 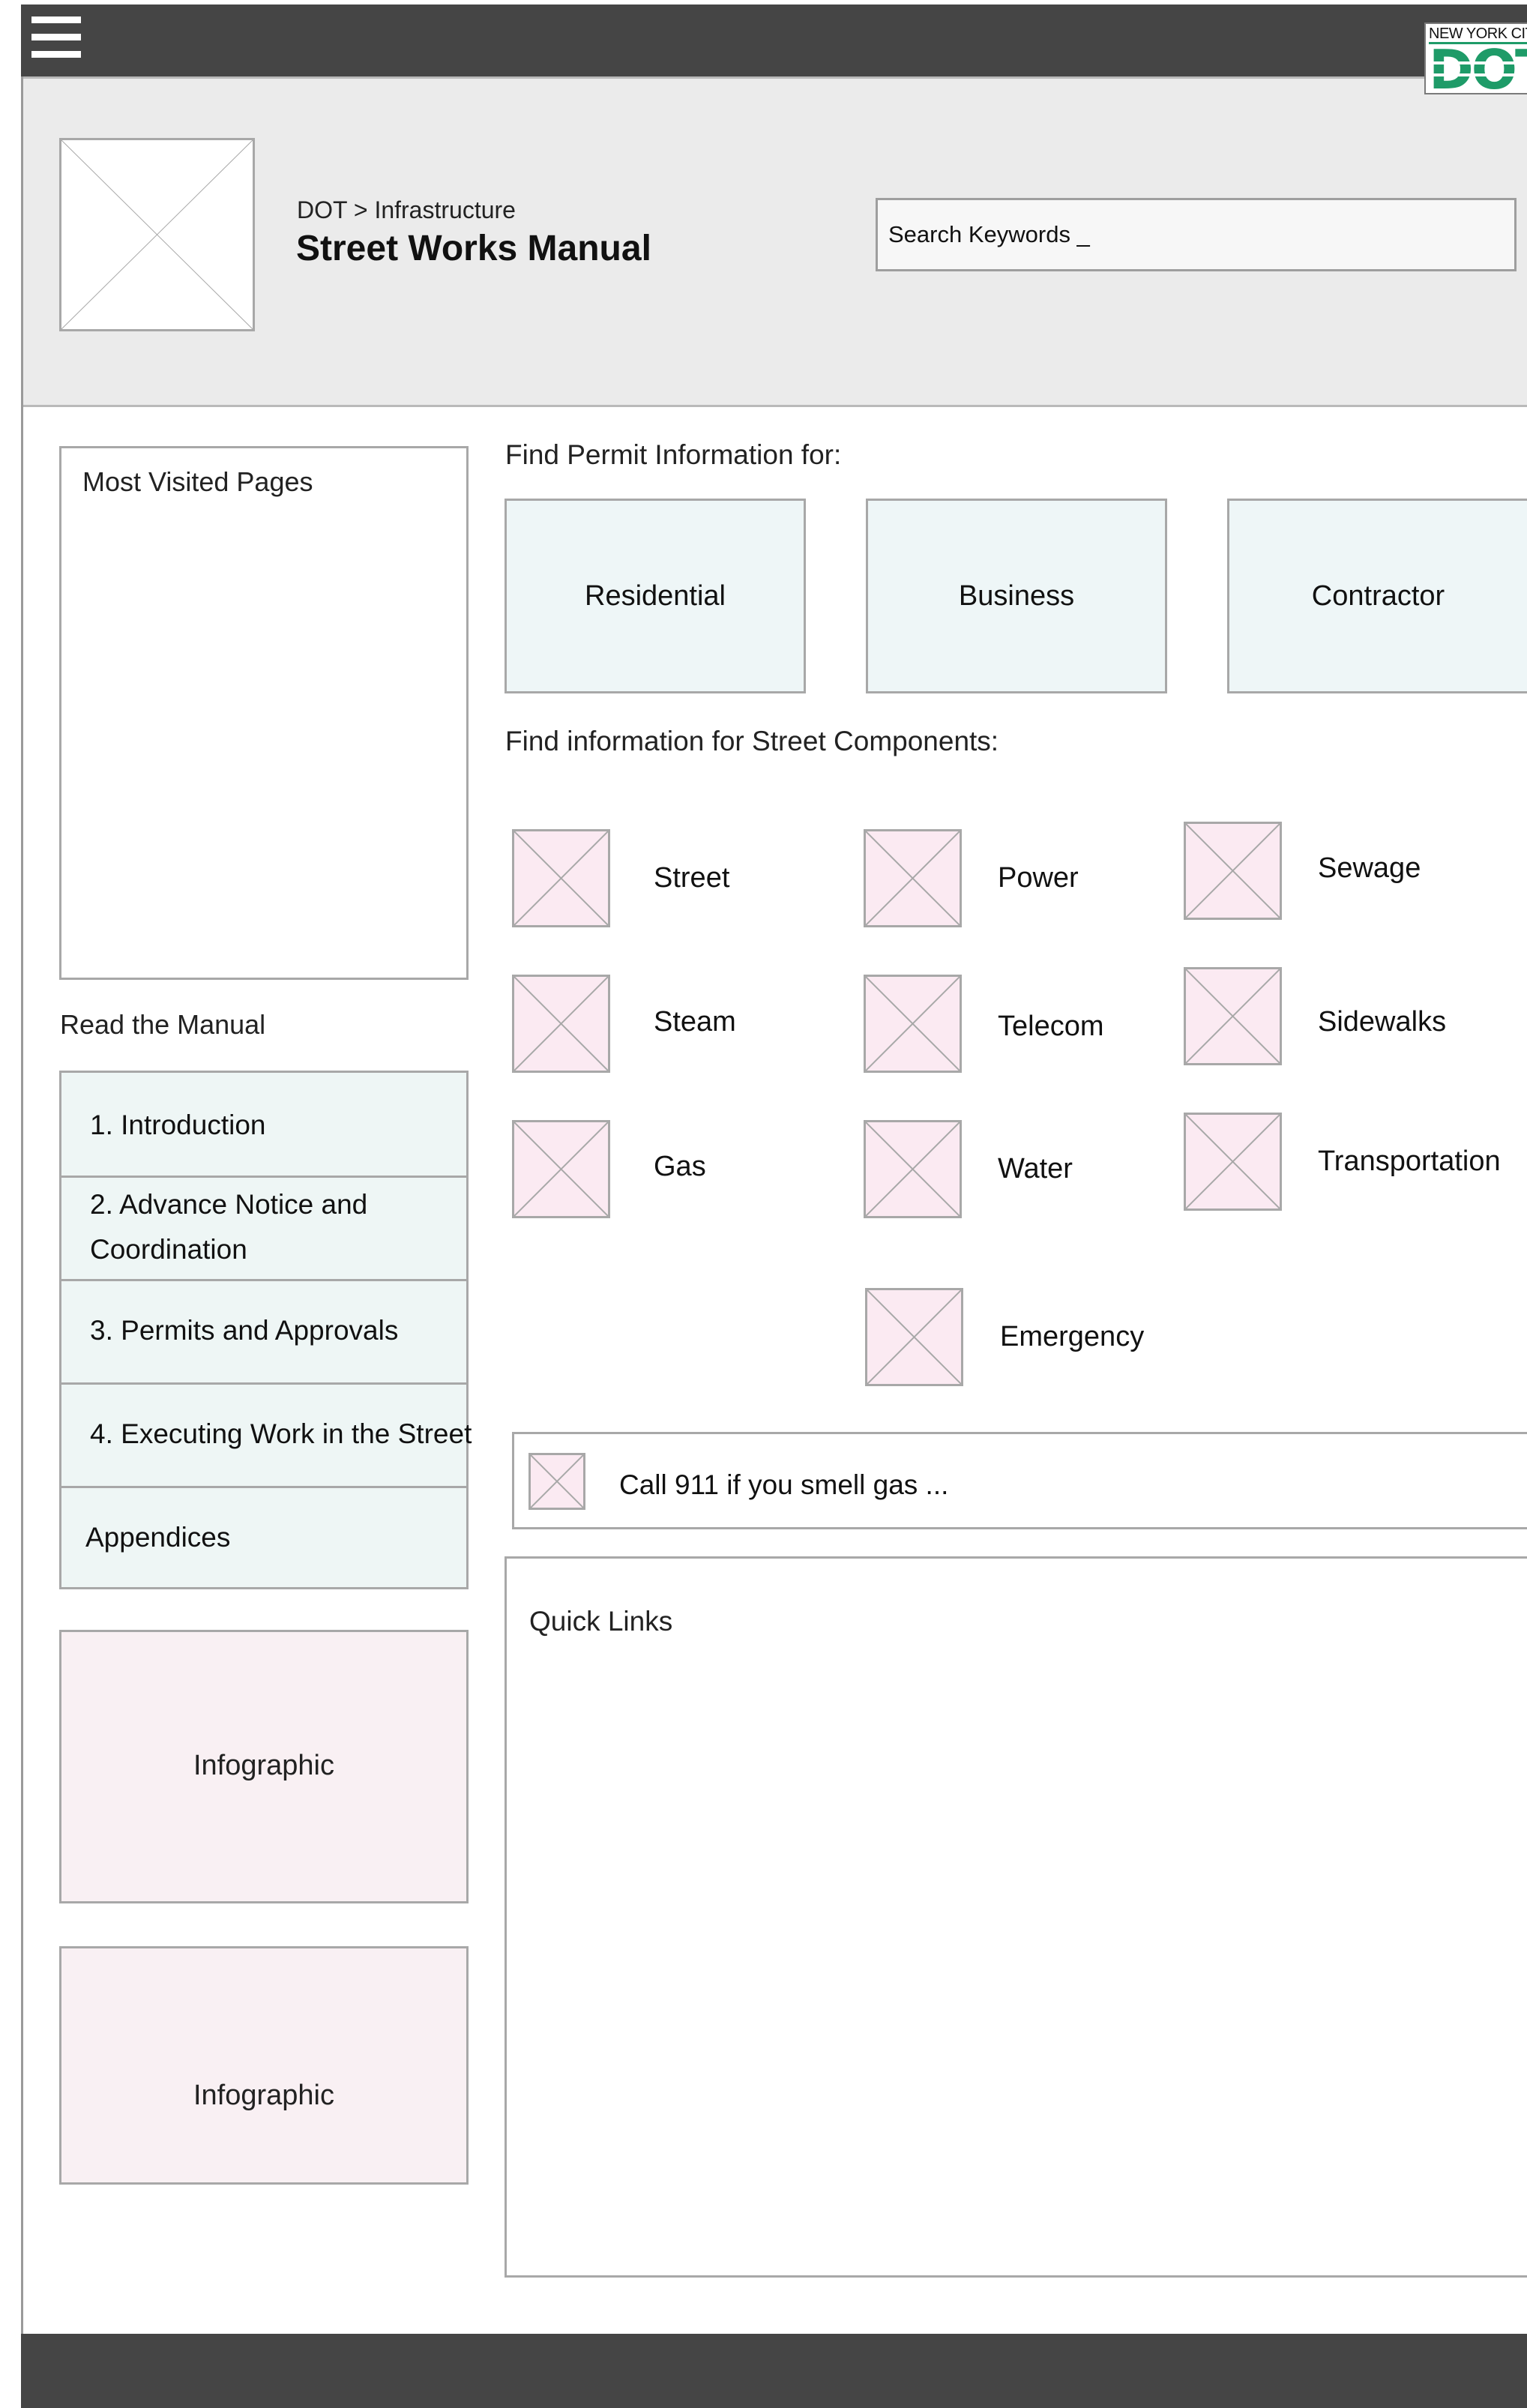 I want to click on most-visited-title: Most Visited Pages, so click(x=197, y=481).